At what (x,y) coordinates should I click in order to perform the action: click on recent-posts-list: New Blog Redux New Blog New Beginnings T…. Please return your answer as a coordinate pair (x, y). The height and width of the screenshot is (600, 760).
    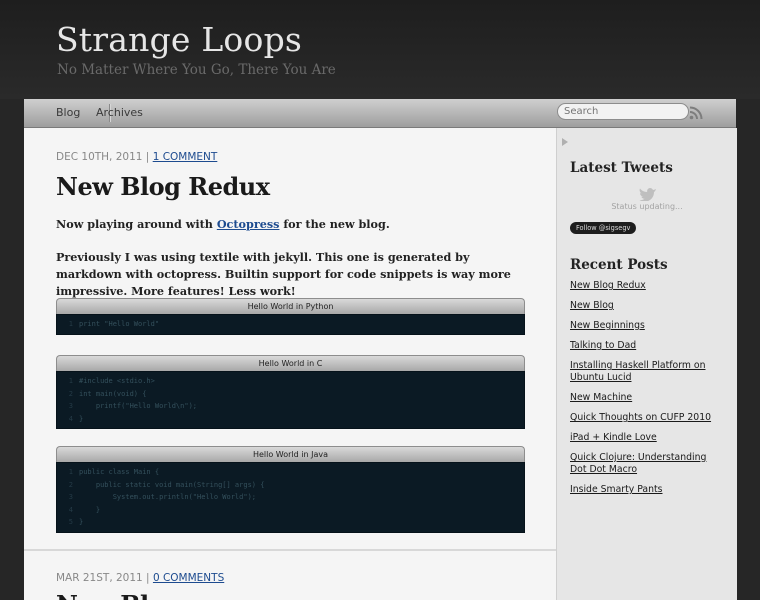
    Looking at the image, I should click on (647, 392).